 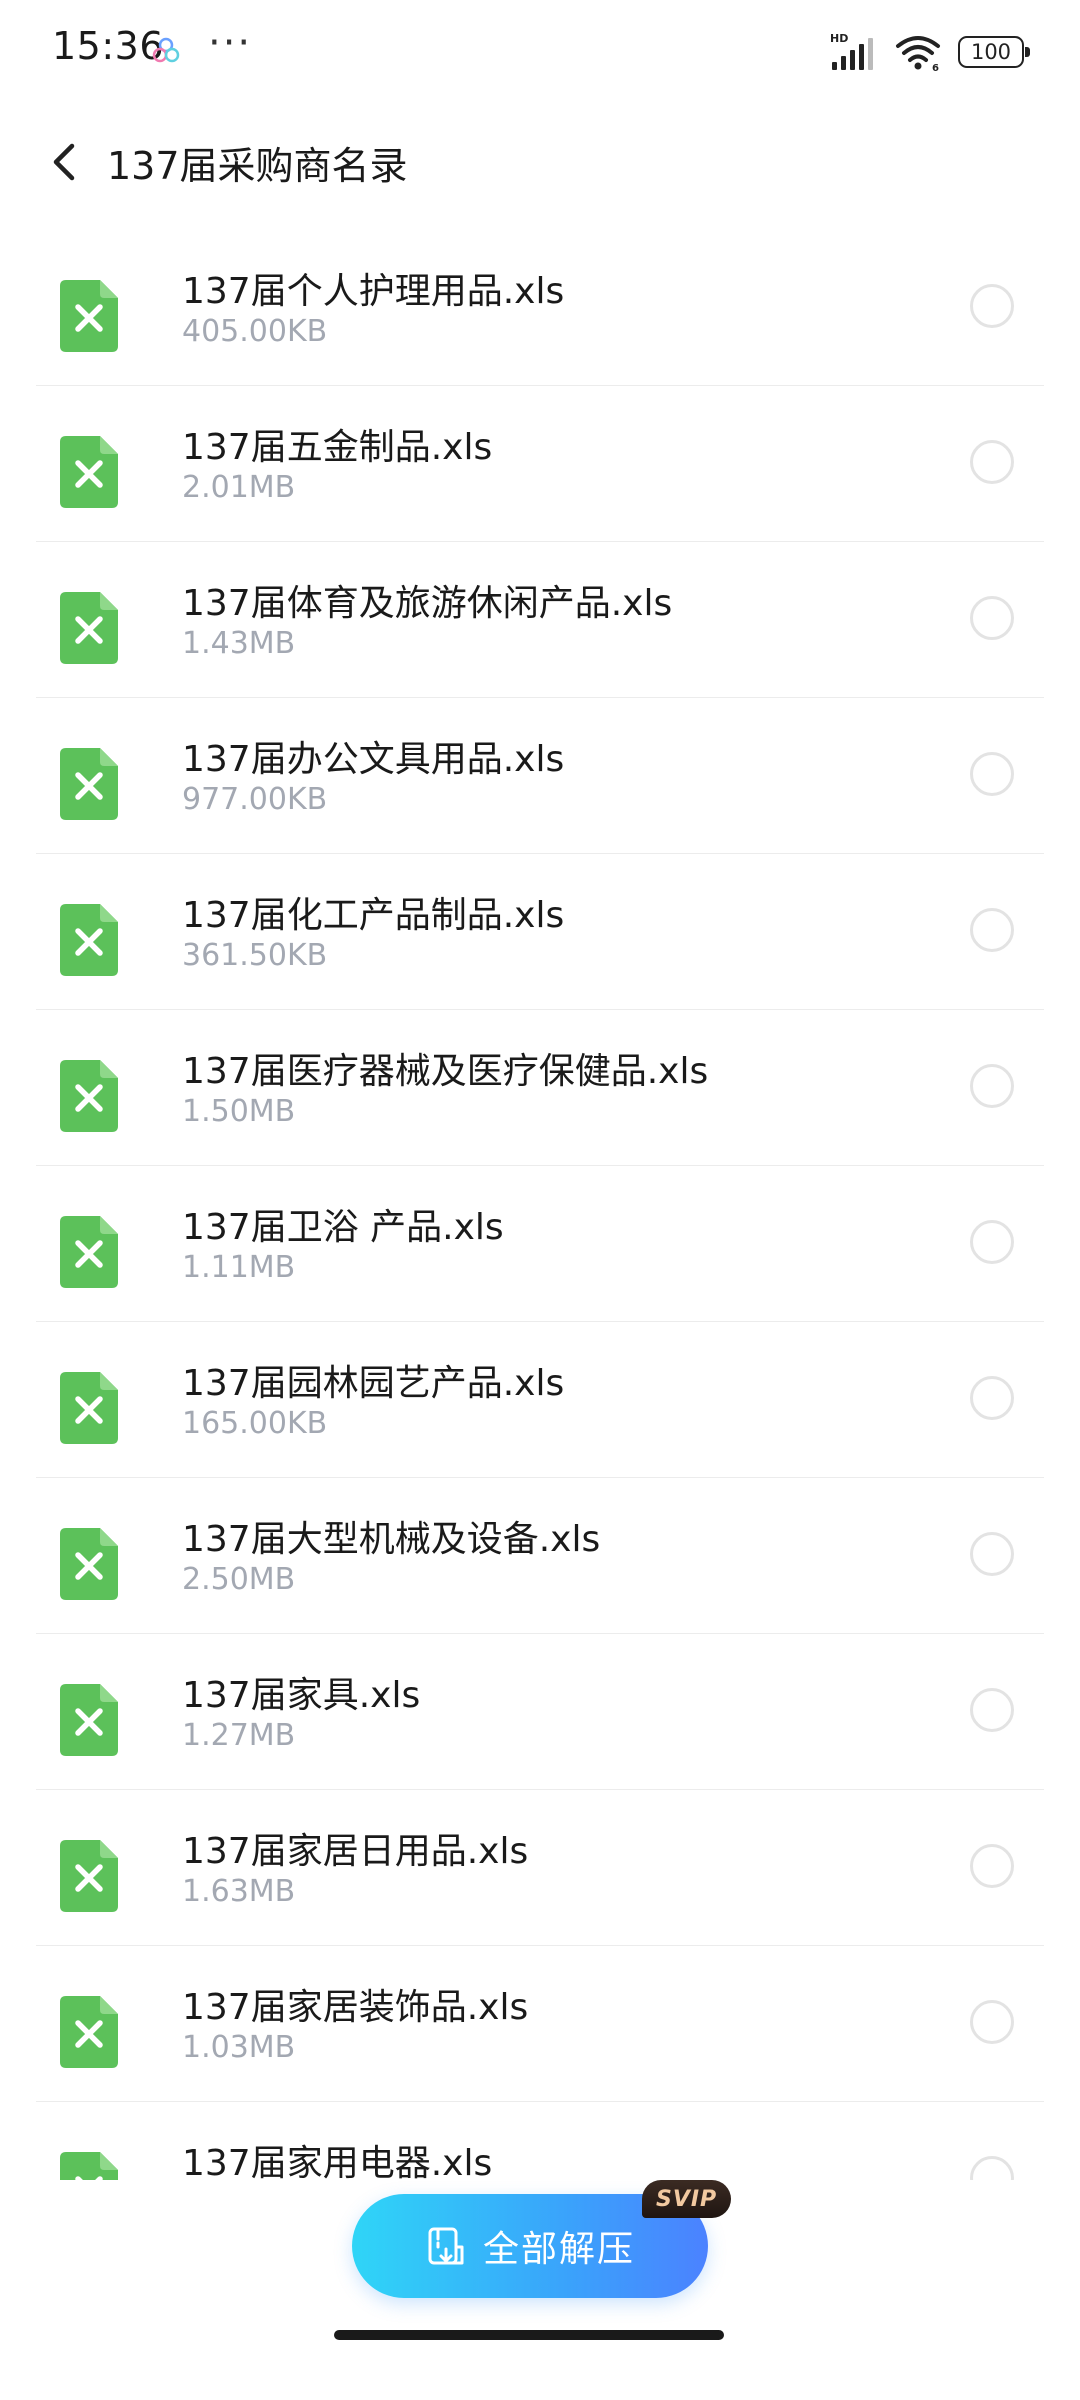 What do you see at coordinates (355, 1851) in the screenshot?
I see `file-name: 137届家居日用品.xls` at bounding box center [355, 1851].